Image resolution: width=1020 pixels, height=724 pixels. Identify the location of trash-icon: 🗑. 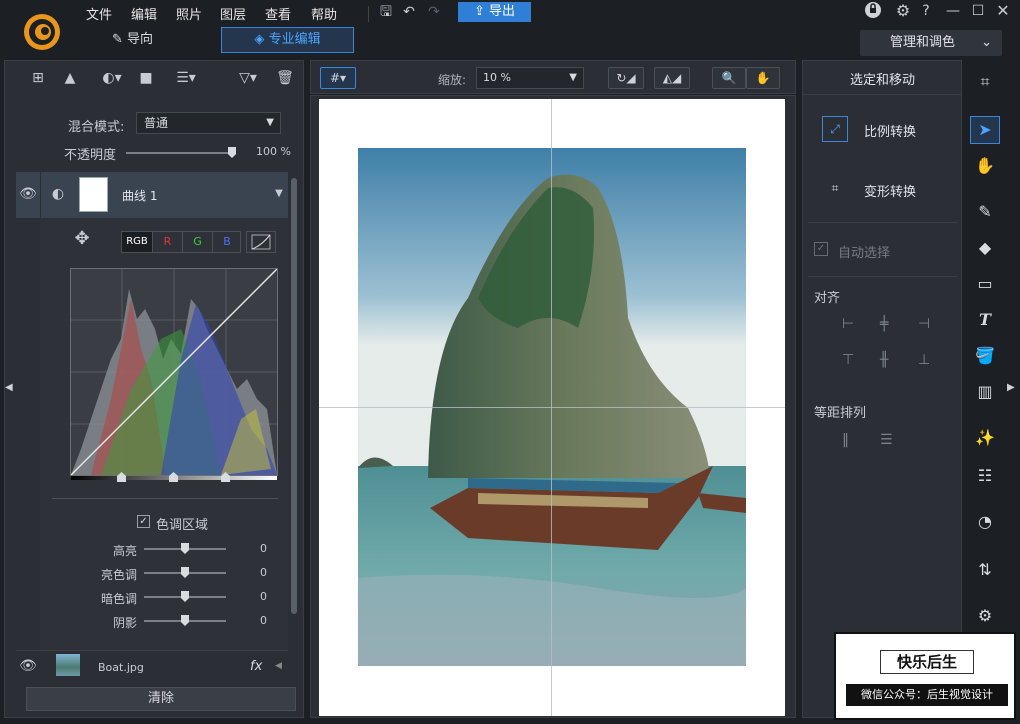
(285, 78).